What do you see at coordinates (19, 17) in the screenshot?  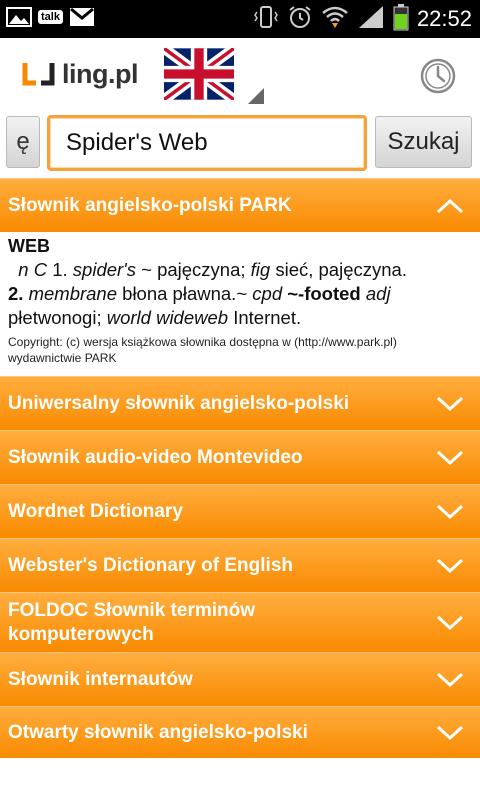 I see `gallery-icon` at bounding box center [19, 17].